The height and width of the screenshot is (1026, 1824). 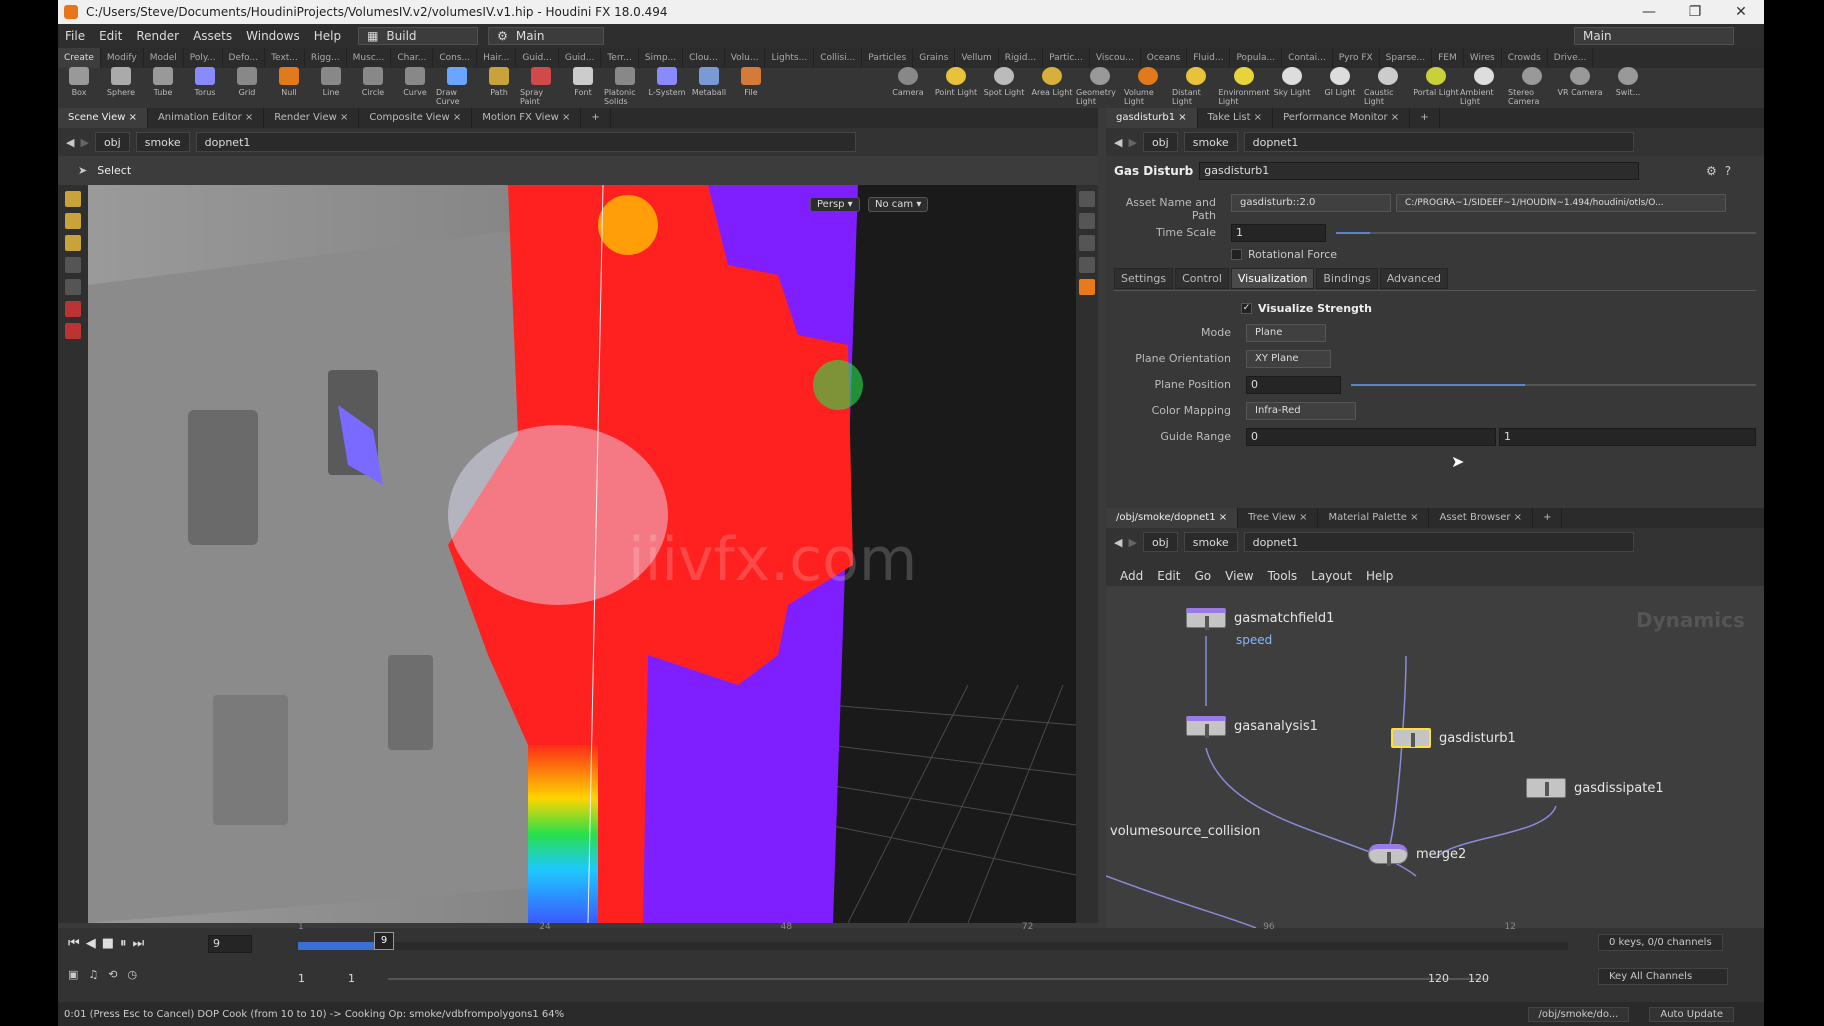 I want to click on jump-start-icon: ⏮, so click(x=74, y=943).